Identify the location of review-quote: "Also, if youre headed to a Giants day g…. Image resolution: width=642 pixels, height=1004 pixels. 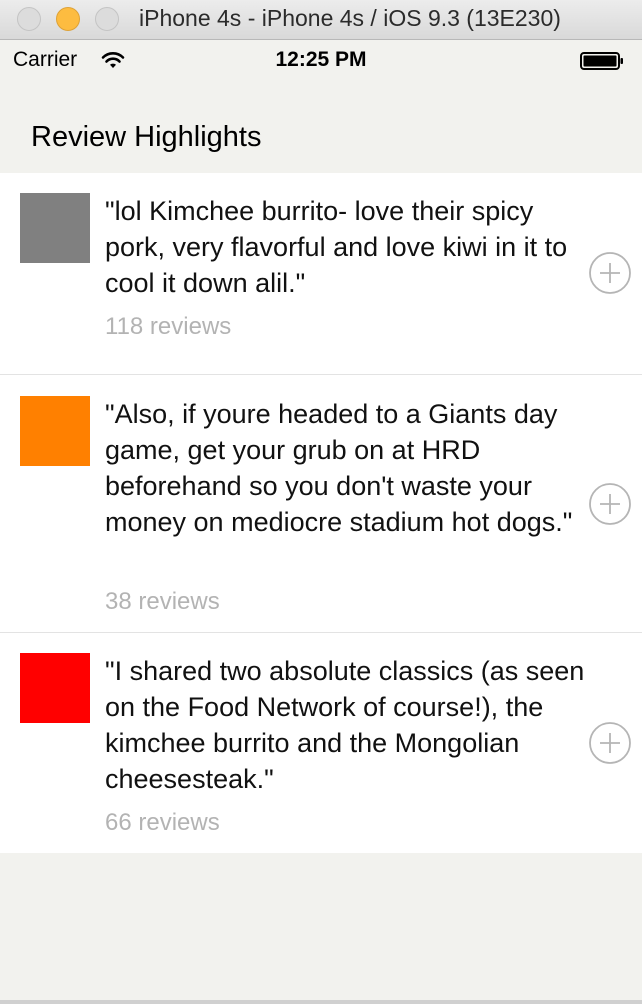
(339, 468).